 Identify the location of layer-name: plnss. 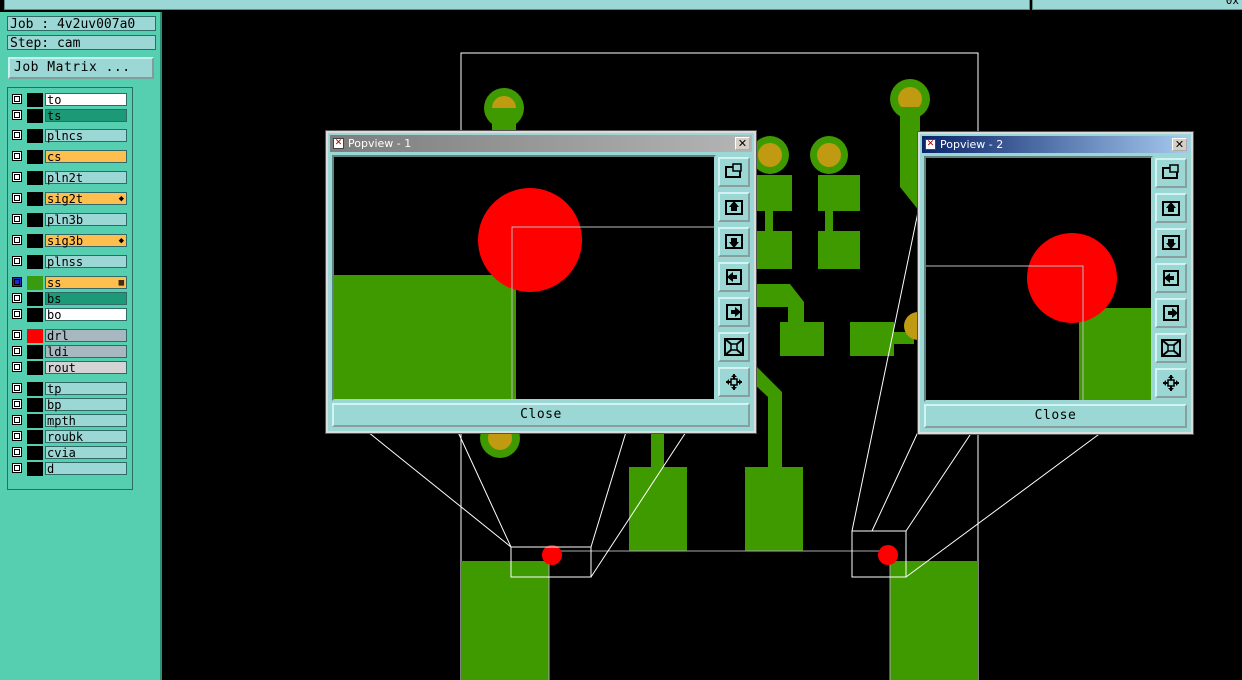
(86, 262).